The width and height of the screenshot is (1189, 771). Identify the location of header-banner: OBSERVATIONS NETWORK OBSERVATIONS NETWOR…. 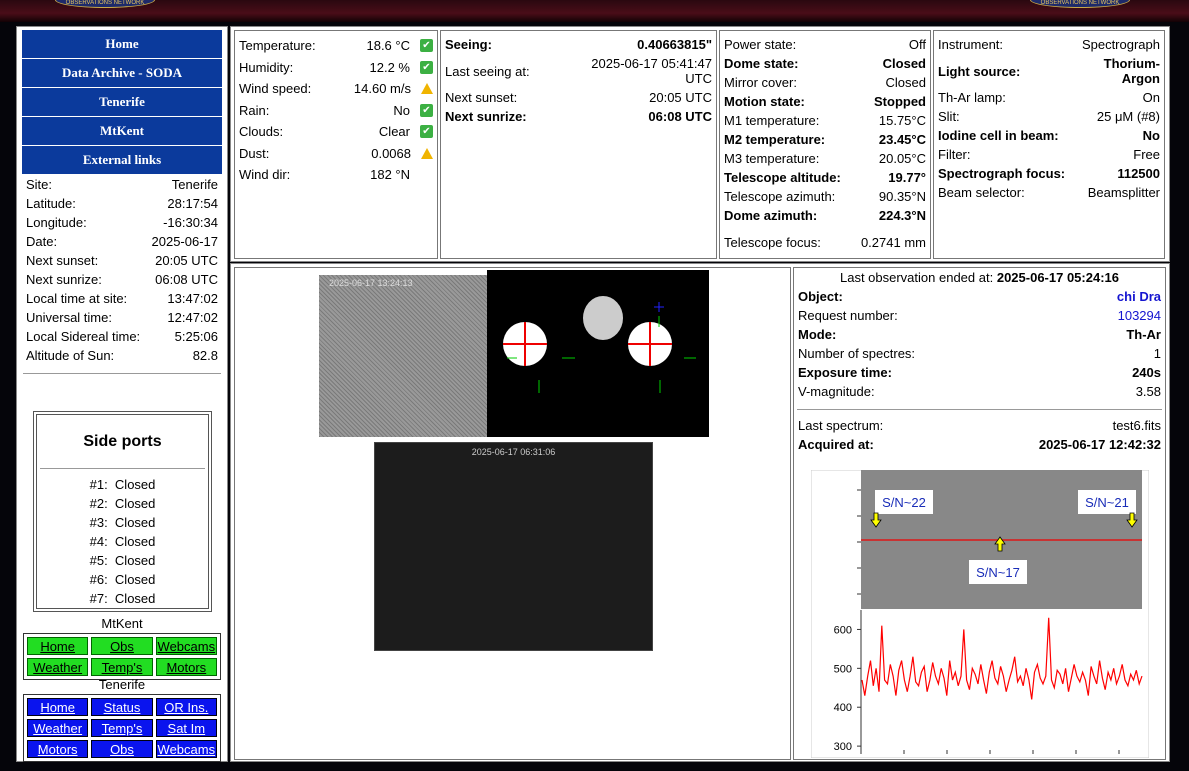
(594, 11).